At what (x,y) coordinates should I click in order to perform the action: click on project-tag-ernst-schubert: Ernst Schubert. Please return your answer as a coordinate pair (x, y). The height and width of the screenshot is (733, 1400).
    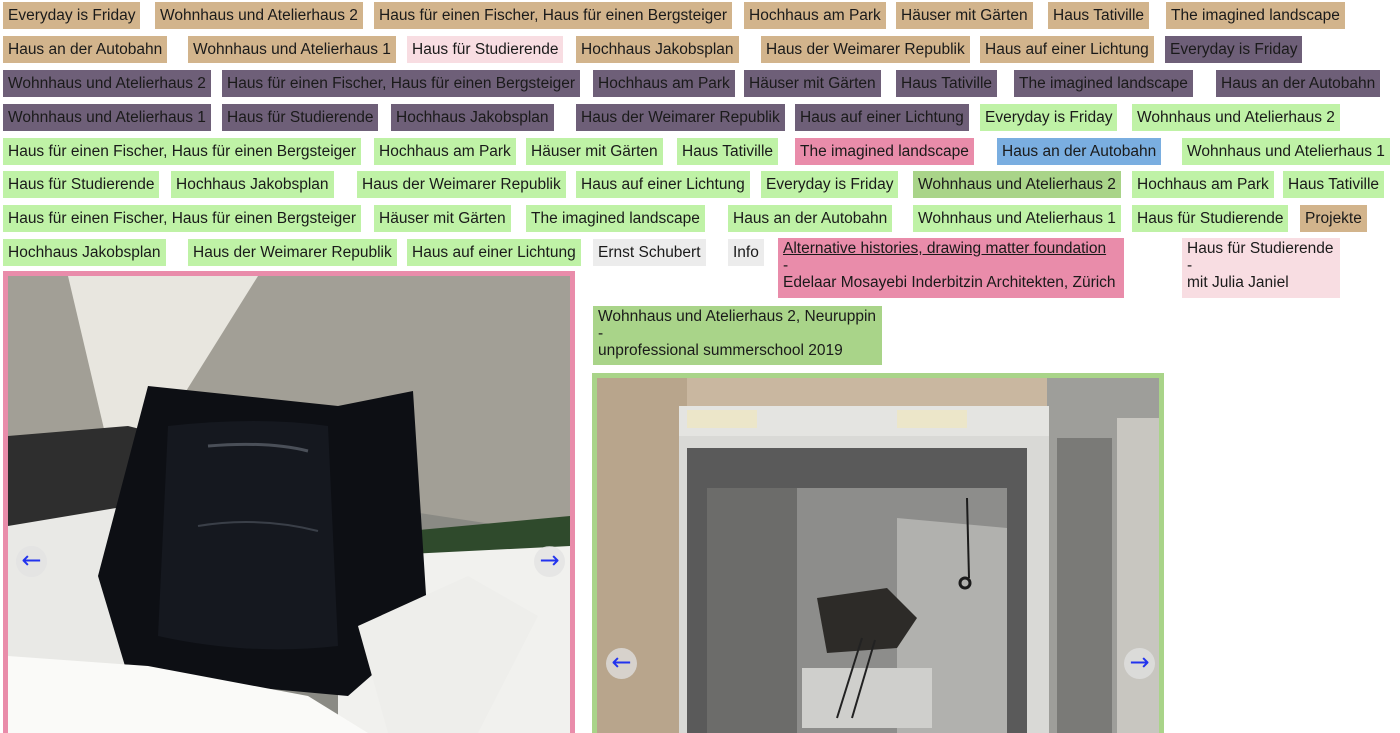
    Looking at the image, I should click on (649, 252).